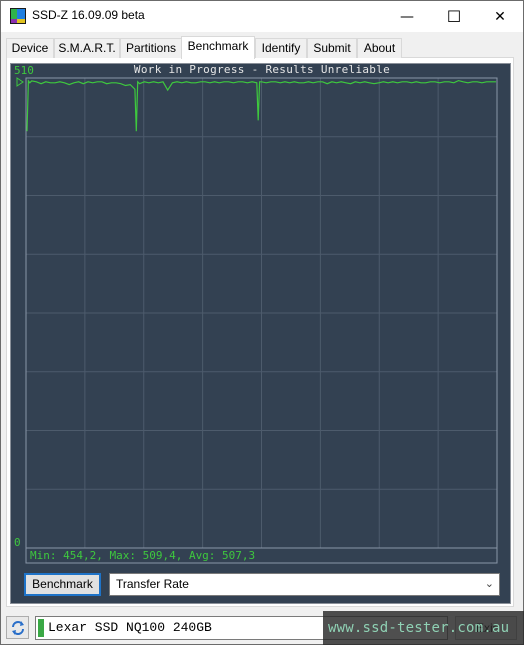 The height and width of the screenshot is (645, 524). I want to click on refresh-icon, so click(17, 627).